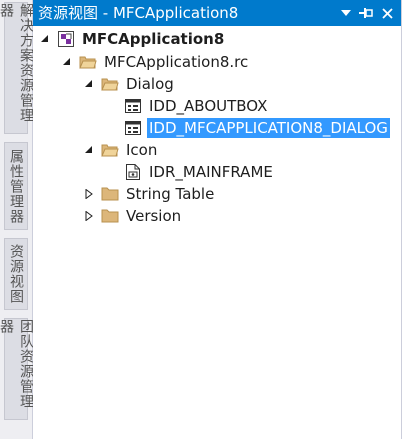  What do you see at coordinates (17, 364) in the screenshot?
I see `side-tab-label: 团队资源管理器` at bounding box center [17, 364].